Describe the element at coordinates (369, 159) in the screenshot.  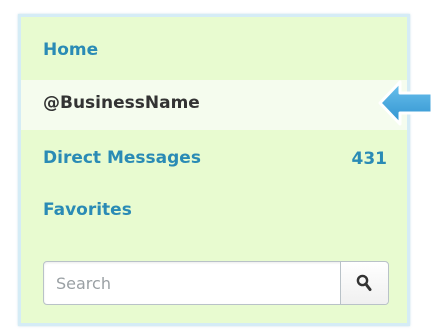
I see `direct-messages-count: 431` at that location.